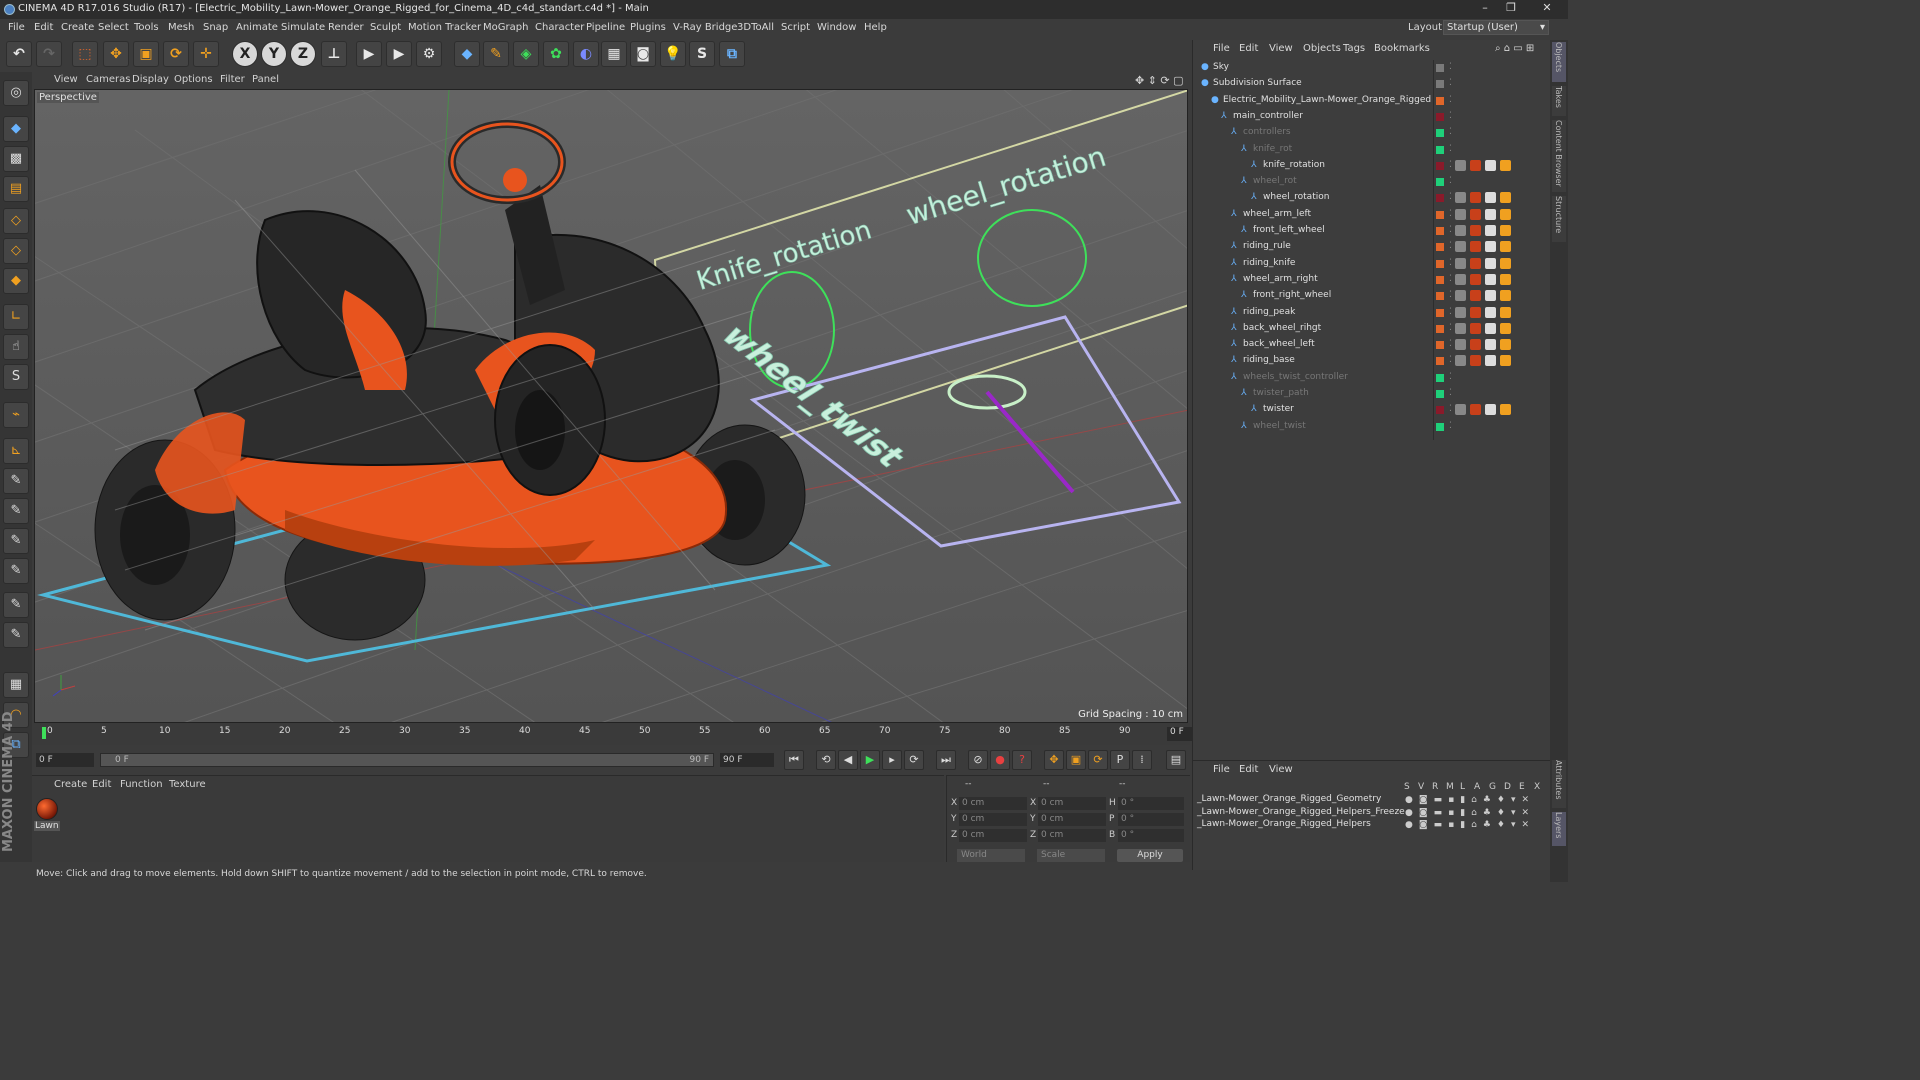 Image resolution: width=1920 pixels, height=1080 pixels. Describe the element at coordinates (1292, 295) in the screenshot. I see `object-name: front_right_wheel` at that location.